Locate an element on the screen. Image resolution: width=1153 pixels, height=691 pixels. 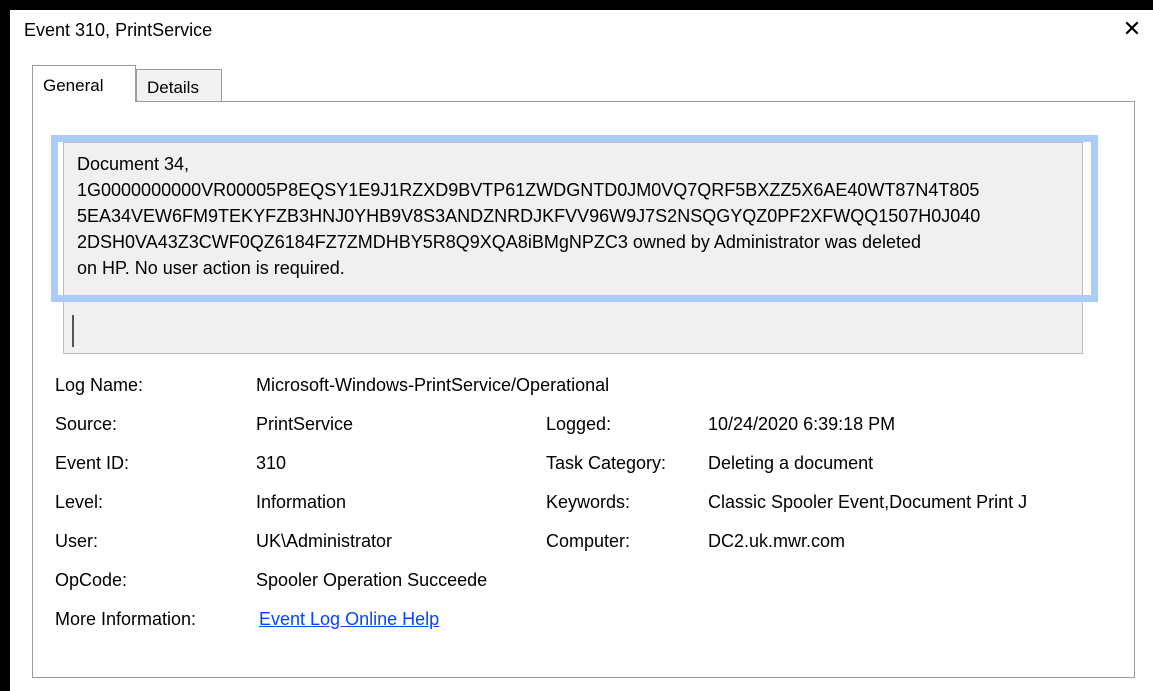
window-title: Event 310, PrintService is located at coordinates (118, 30).